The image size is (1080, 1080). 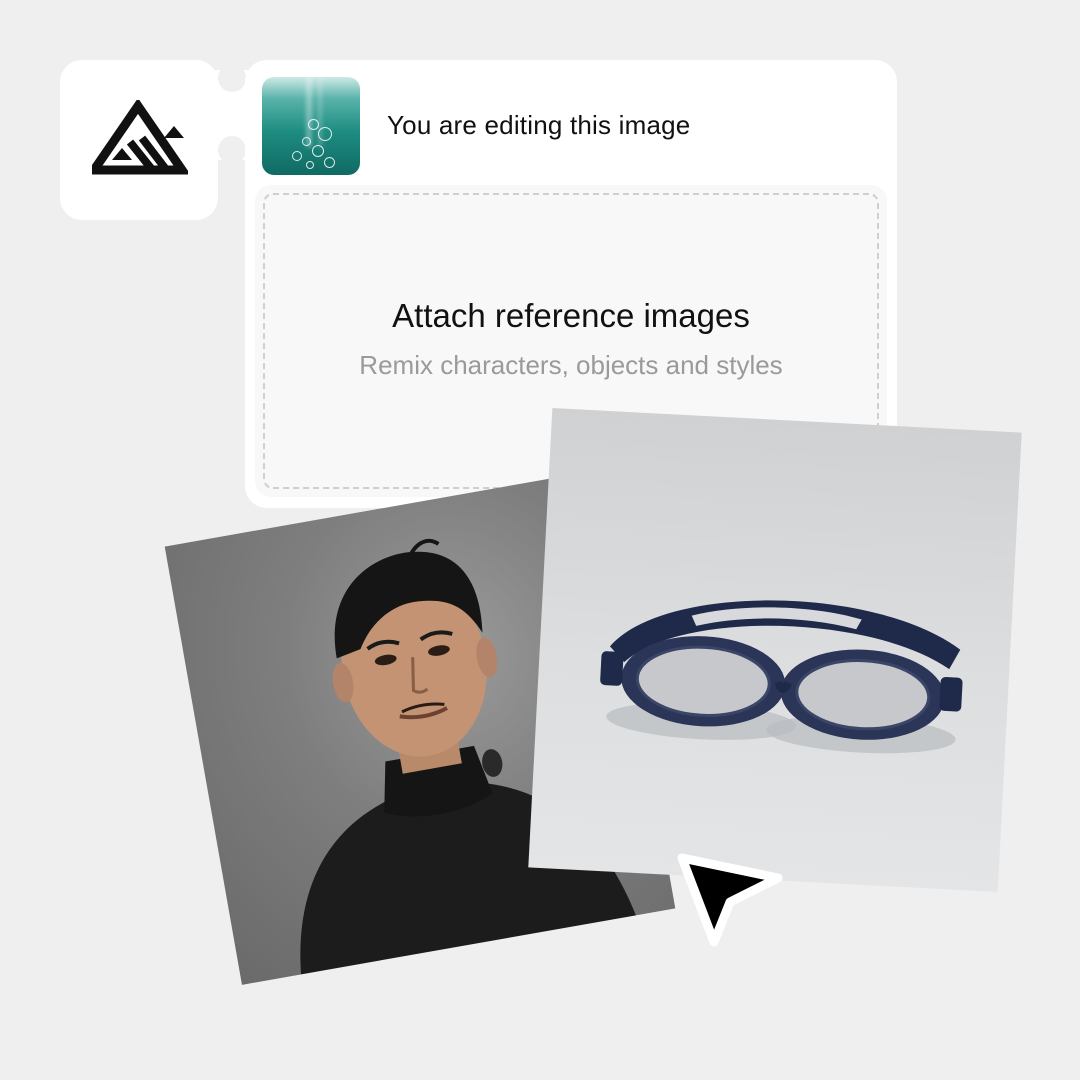 What do you see at coordinates (781, 677) in the screenshot?
I see `swim-goggles-illustration` at bounding box center [781, 677].